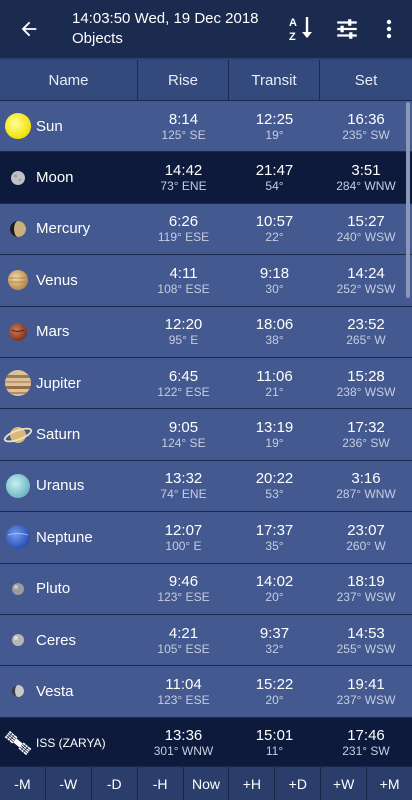 The height and width of the screenshot is (800, 412). What do you see at coordinates (206, 331) in the screenshot?
I see `table-row: Mars 12:20 95° E 18:06 38° 23:52 265° W` at bounding box center [206, 331].